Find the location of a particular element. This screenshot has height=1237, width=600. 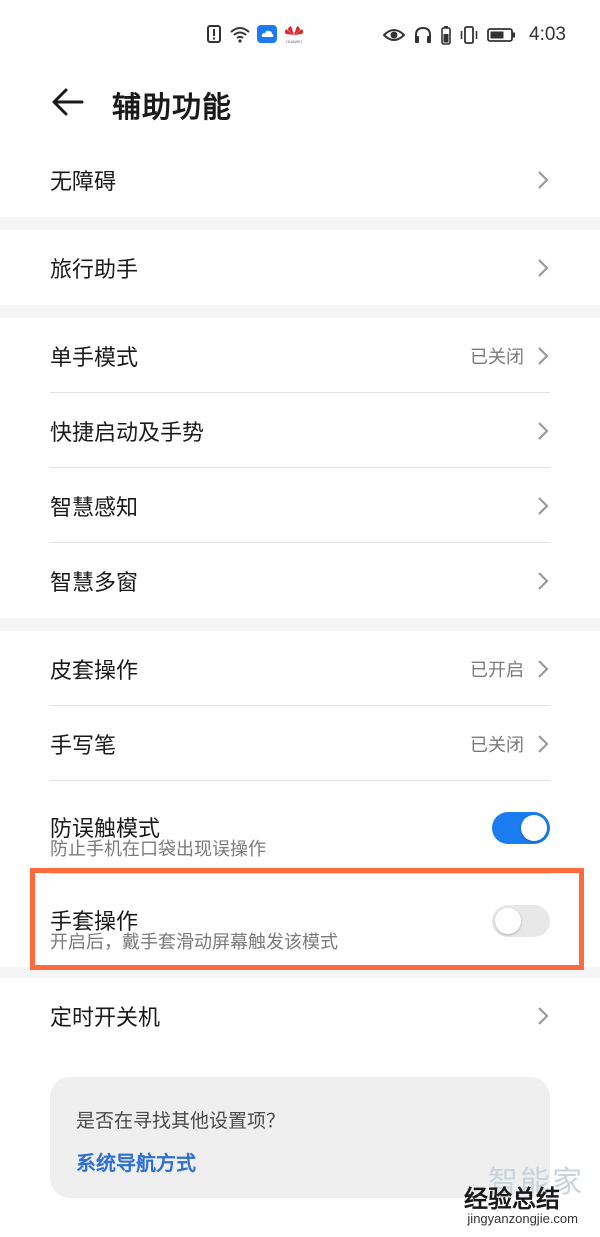

status-time: 4:03 is located at coordinates (547, 34).